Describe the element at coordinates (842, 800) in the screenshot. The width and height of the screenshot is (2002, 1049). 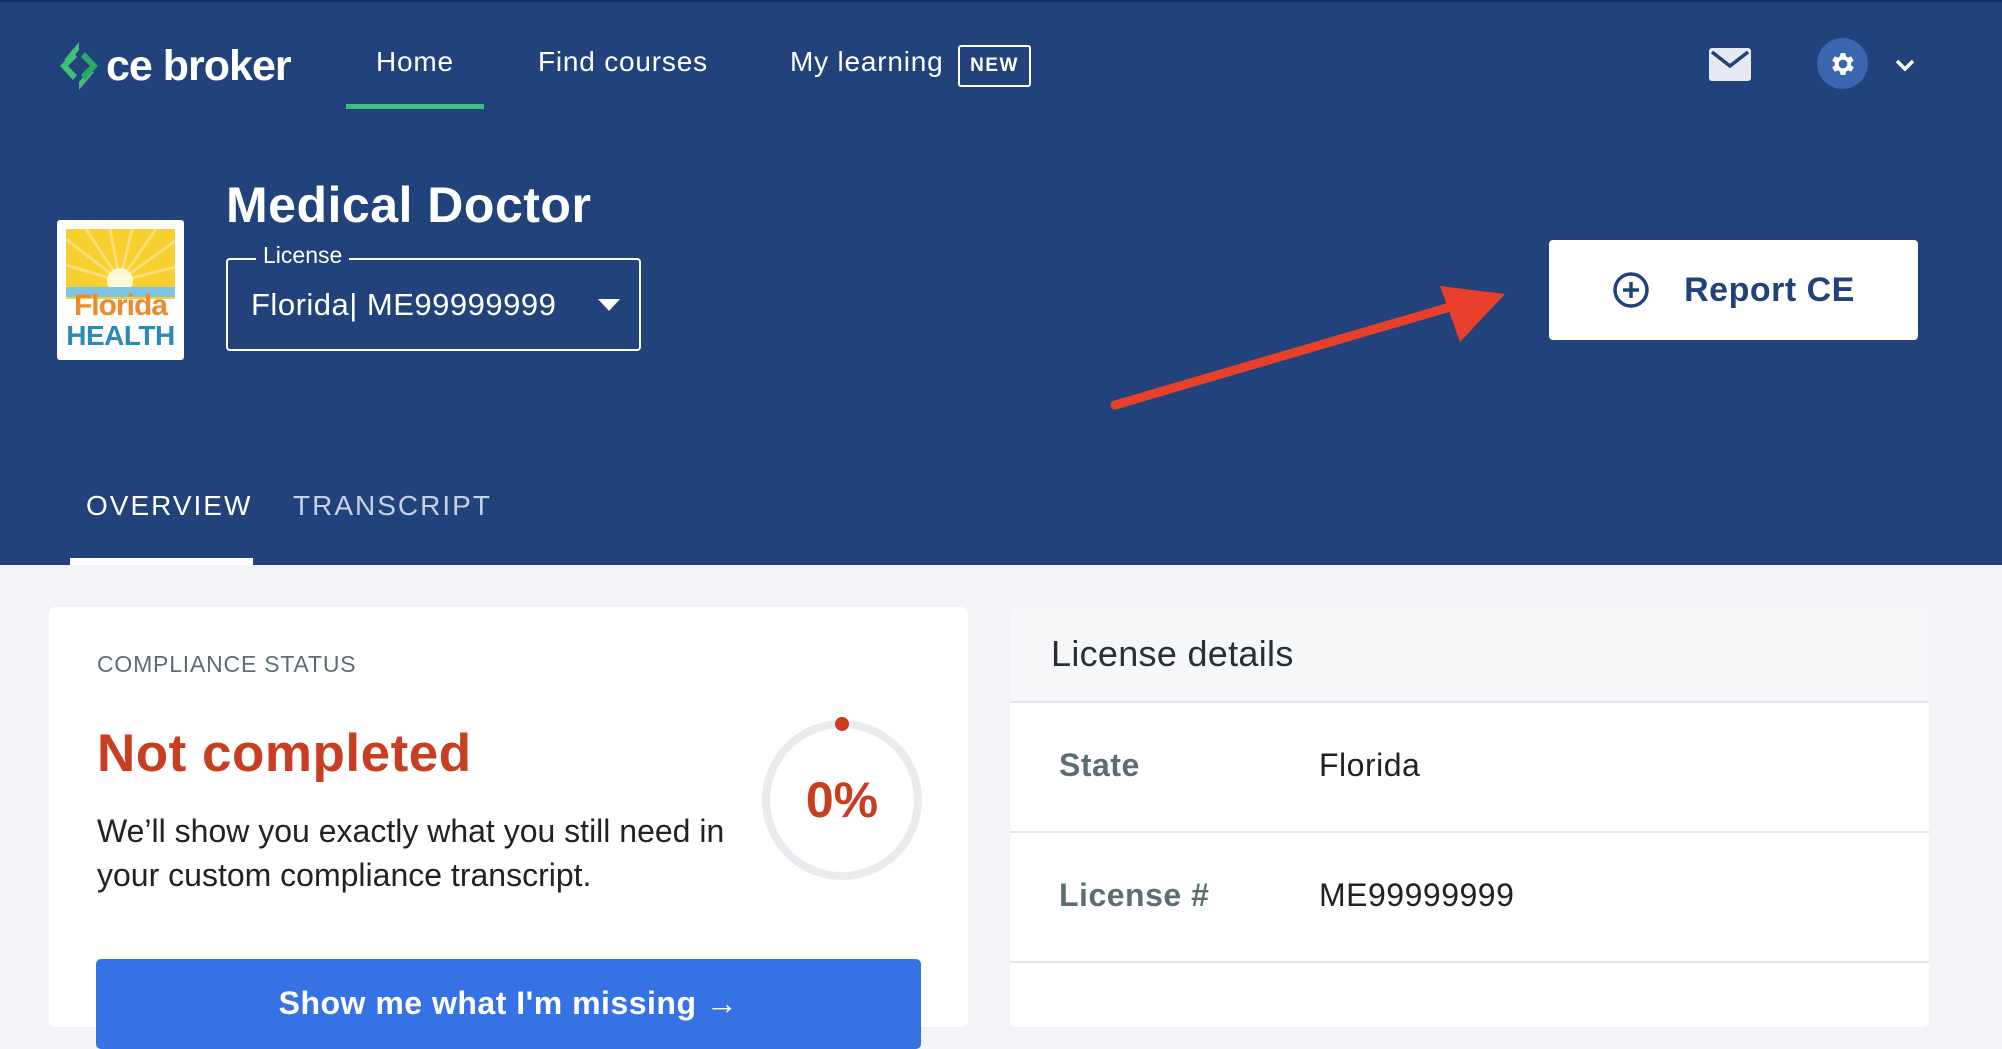
I see `progress-percent: 0%` at that location.